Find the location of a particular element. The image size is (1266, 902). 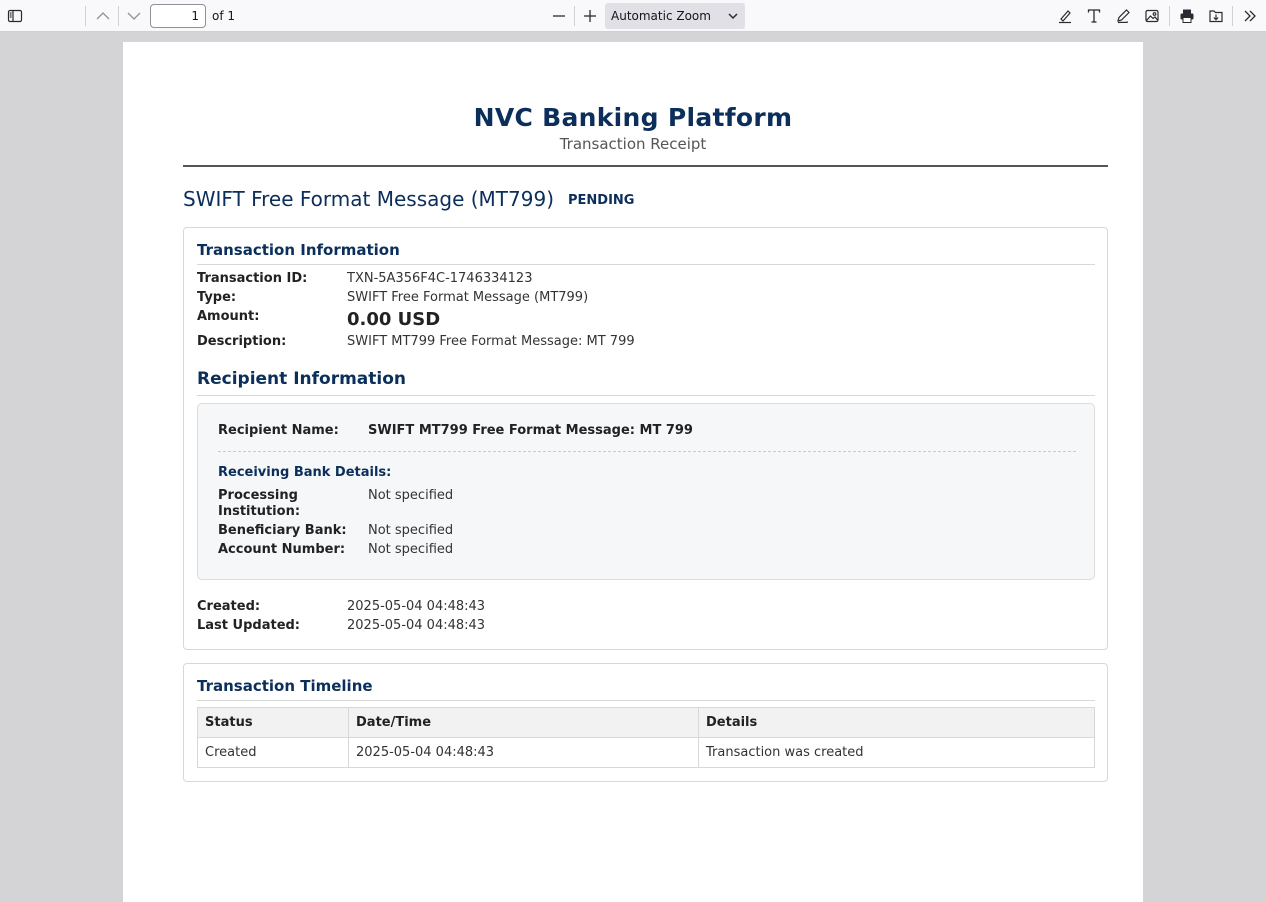

header-divider is located at coordinates (645, 166).